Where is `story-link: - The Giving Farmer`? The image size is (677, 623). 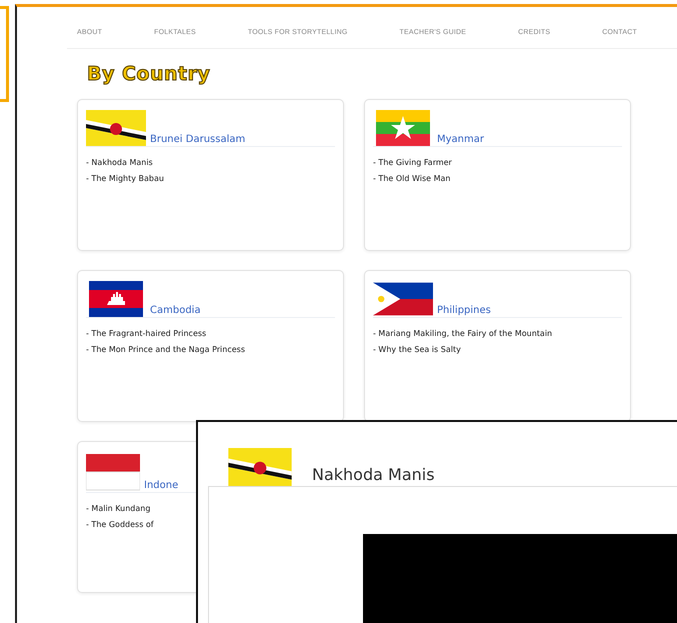
story-link: - The Giving Farmer is located at coordinates (497, 163).